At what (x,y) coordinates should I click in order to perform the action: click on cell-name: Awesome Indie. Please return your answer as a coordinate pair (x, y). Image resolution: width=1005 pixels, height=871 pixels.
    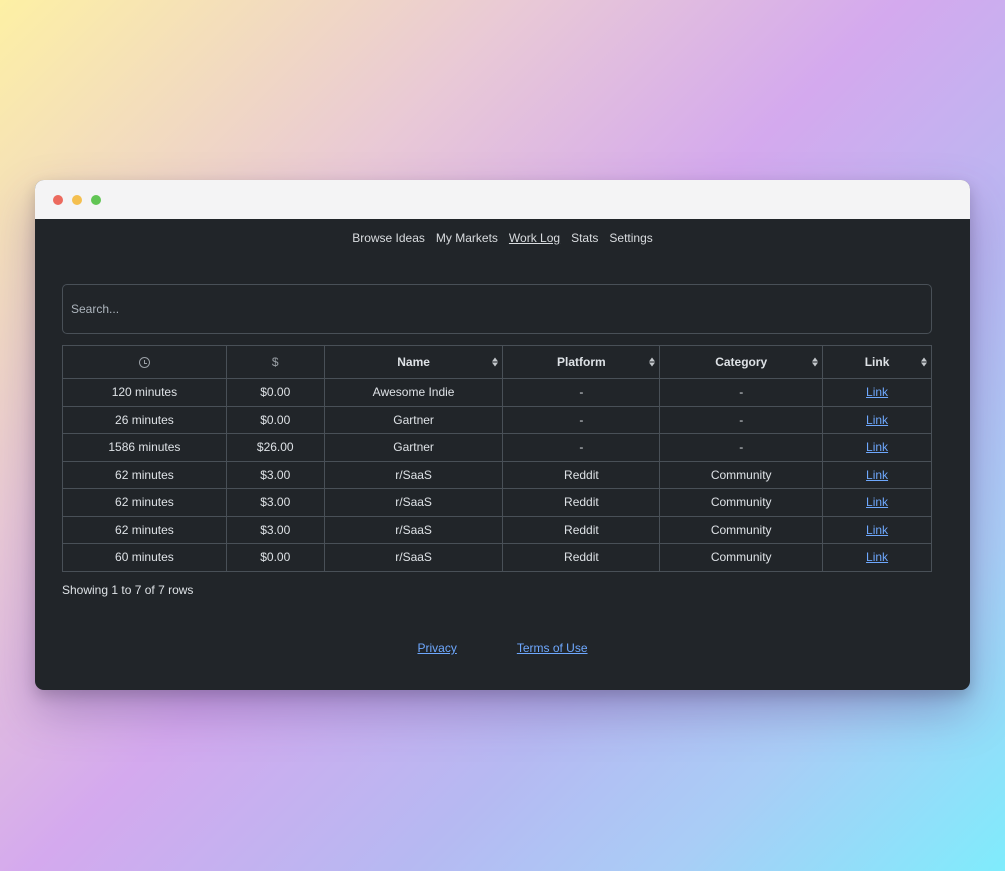
    Looking at the image, I should click on (413, 392).